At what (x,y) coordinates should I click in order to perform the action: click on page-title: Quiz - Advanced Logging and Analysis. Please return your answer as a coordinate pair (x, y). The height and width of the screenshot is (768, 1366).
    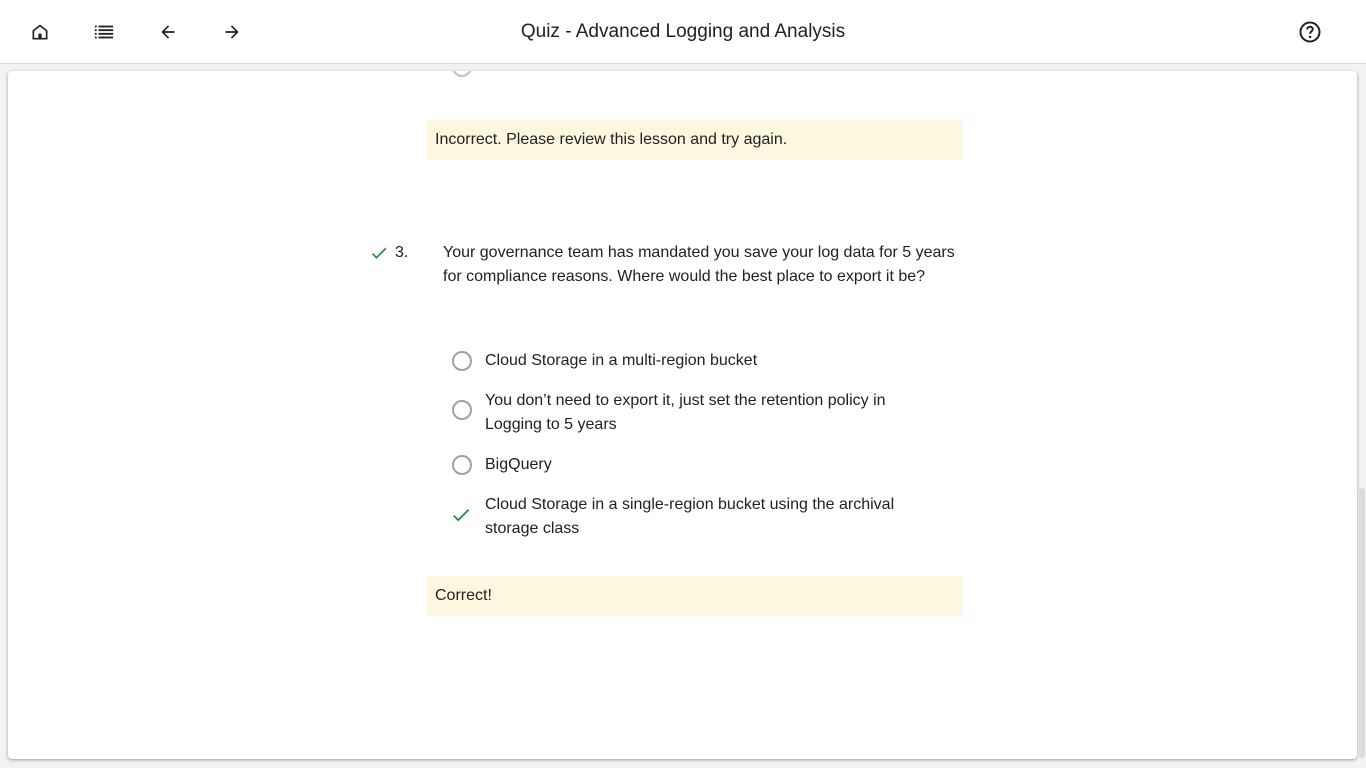
    Looking at the image, I should click on (683, 31).